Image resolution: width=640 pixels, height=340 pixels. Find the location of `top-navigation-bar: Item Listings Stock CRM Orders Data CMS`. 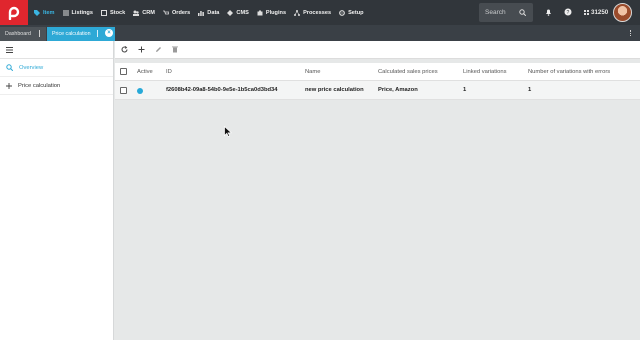

top-navigation-bar: Item Listings Stock CRM Orders Data CMS is located at coordinates (320, 12).